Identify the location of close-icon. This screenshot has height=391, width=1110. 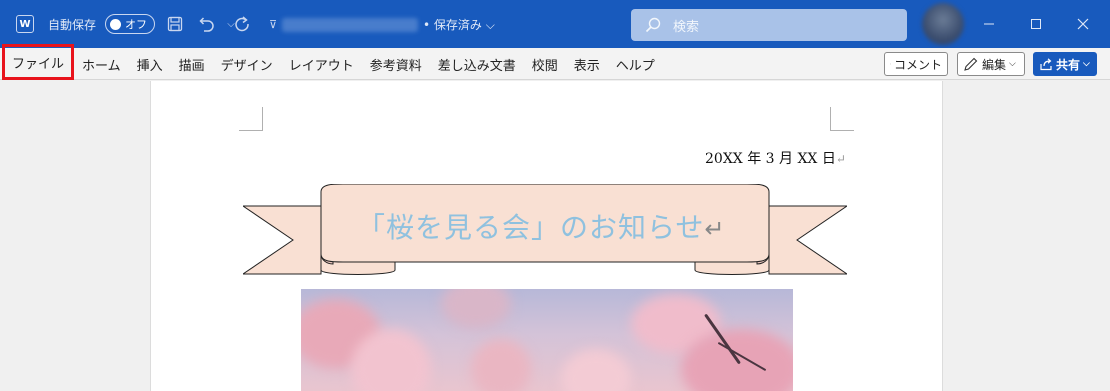
(1083, 24).